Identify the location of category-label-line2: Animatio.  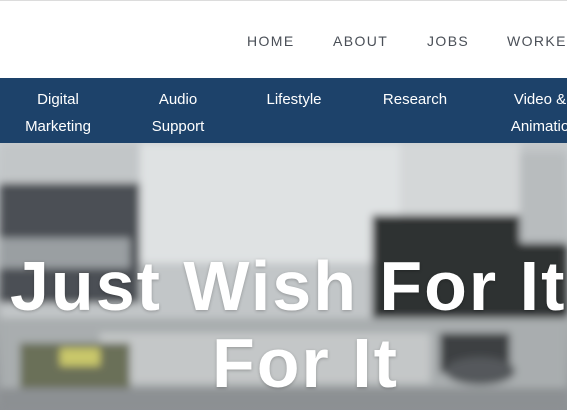
(538, 126).